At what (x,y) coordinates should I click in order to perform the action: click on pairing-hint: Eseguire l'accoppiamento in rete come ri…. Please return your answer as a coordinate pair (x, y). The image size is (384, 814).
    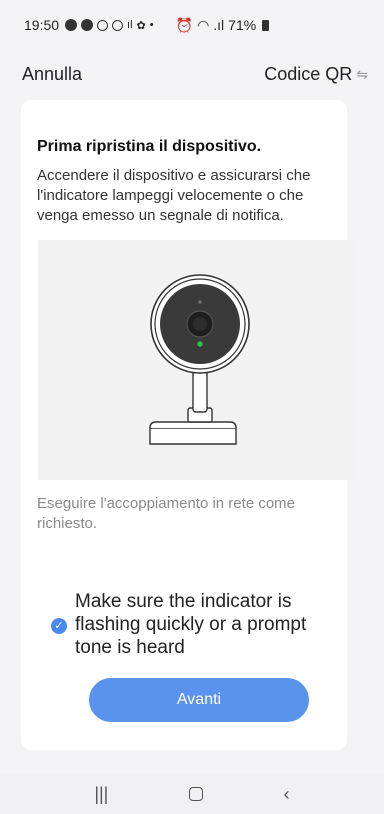
    Looking at the image, I should click on (166, 513).